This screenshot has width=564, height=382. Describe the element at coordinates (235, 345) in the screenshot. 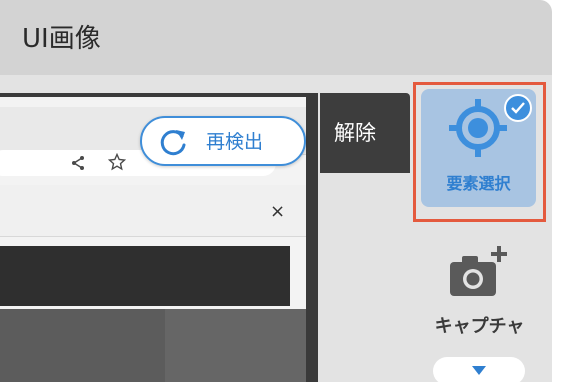

I see `lower-panel-right` at that location.